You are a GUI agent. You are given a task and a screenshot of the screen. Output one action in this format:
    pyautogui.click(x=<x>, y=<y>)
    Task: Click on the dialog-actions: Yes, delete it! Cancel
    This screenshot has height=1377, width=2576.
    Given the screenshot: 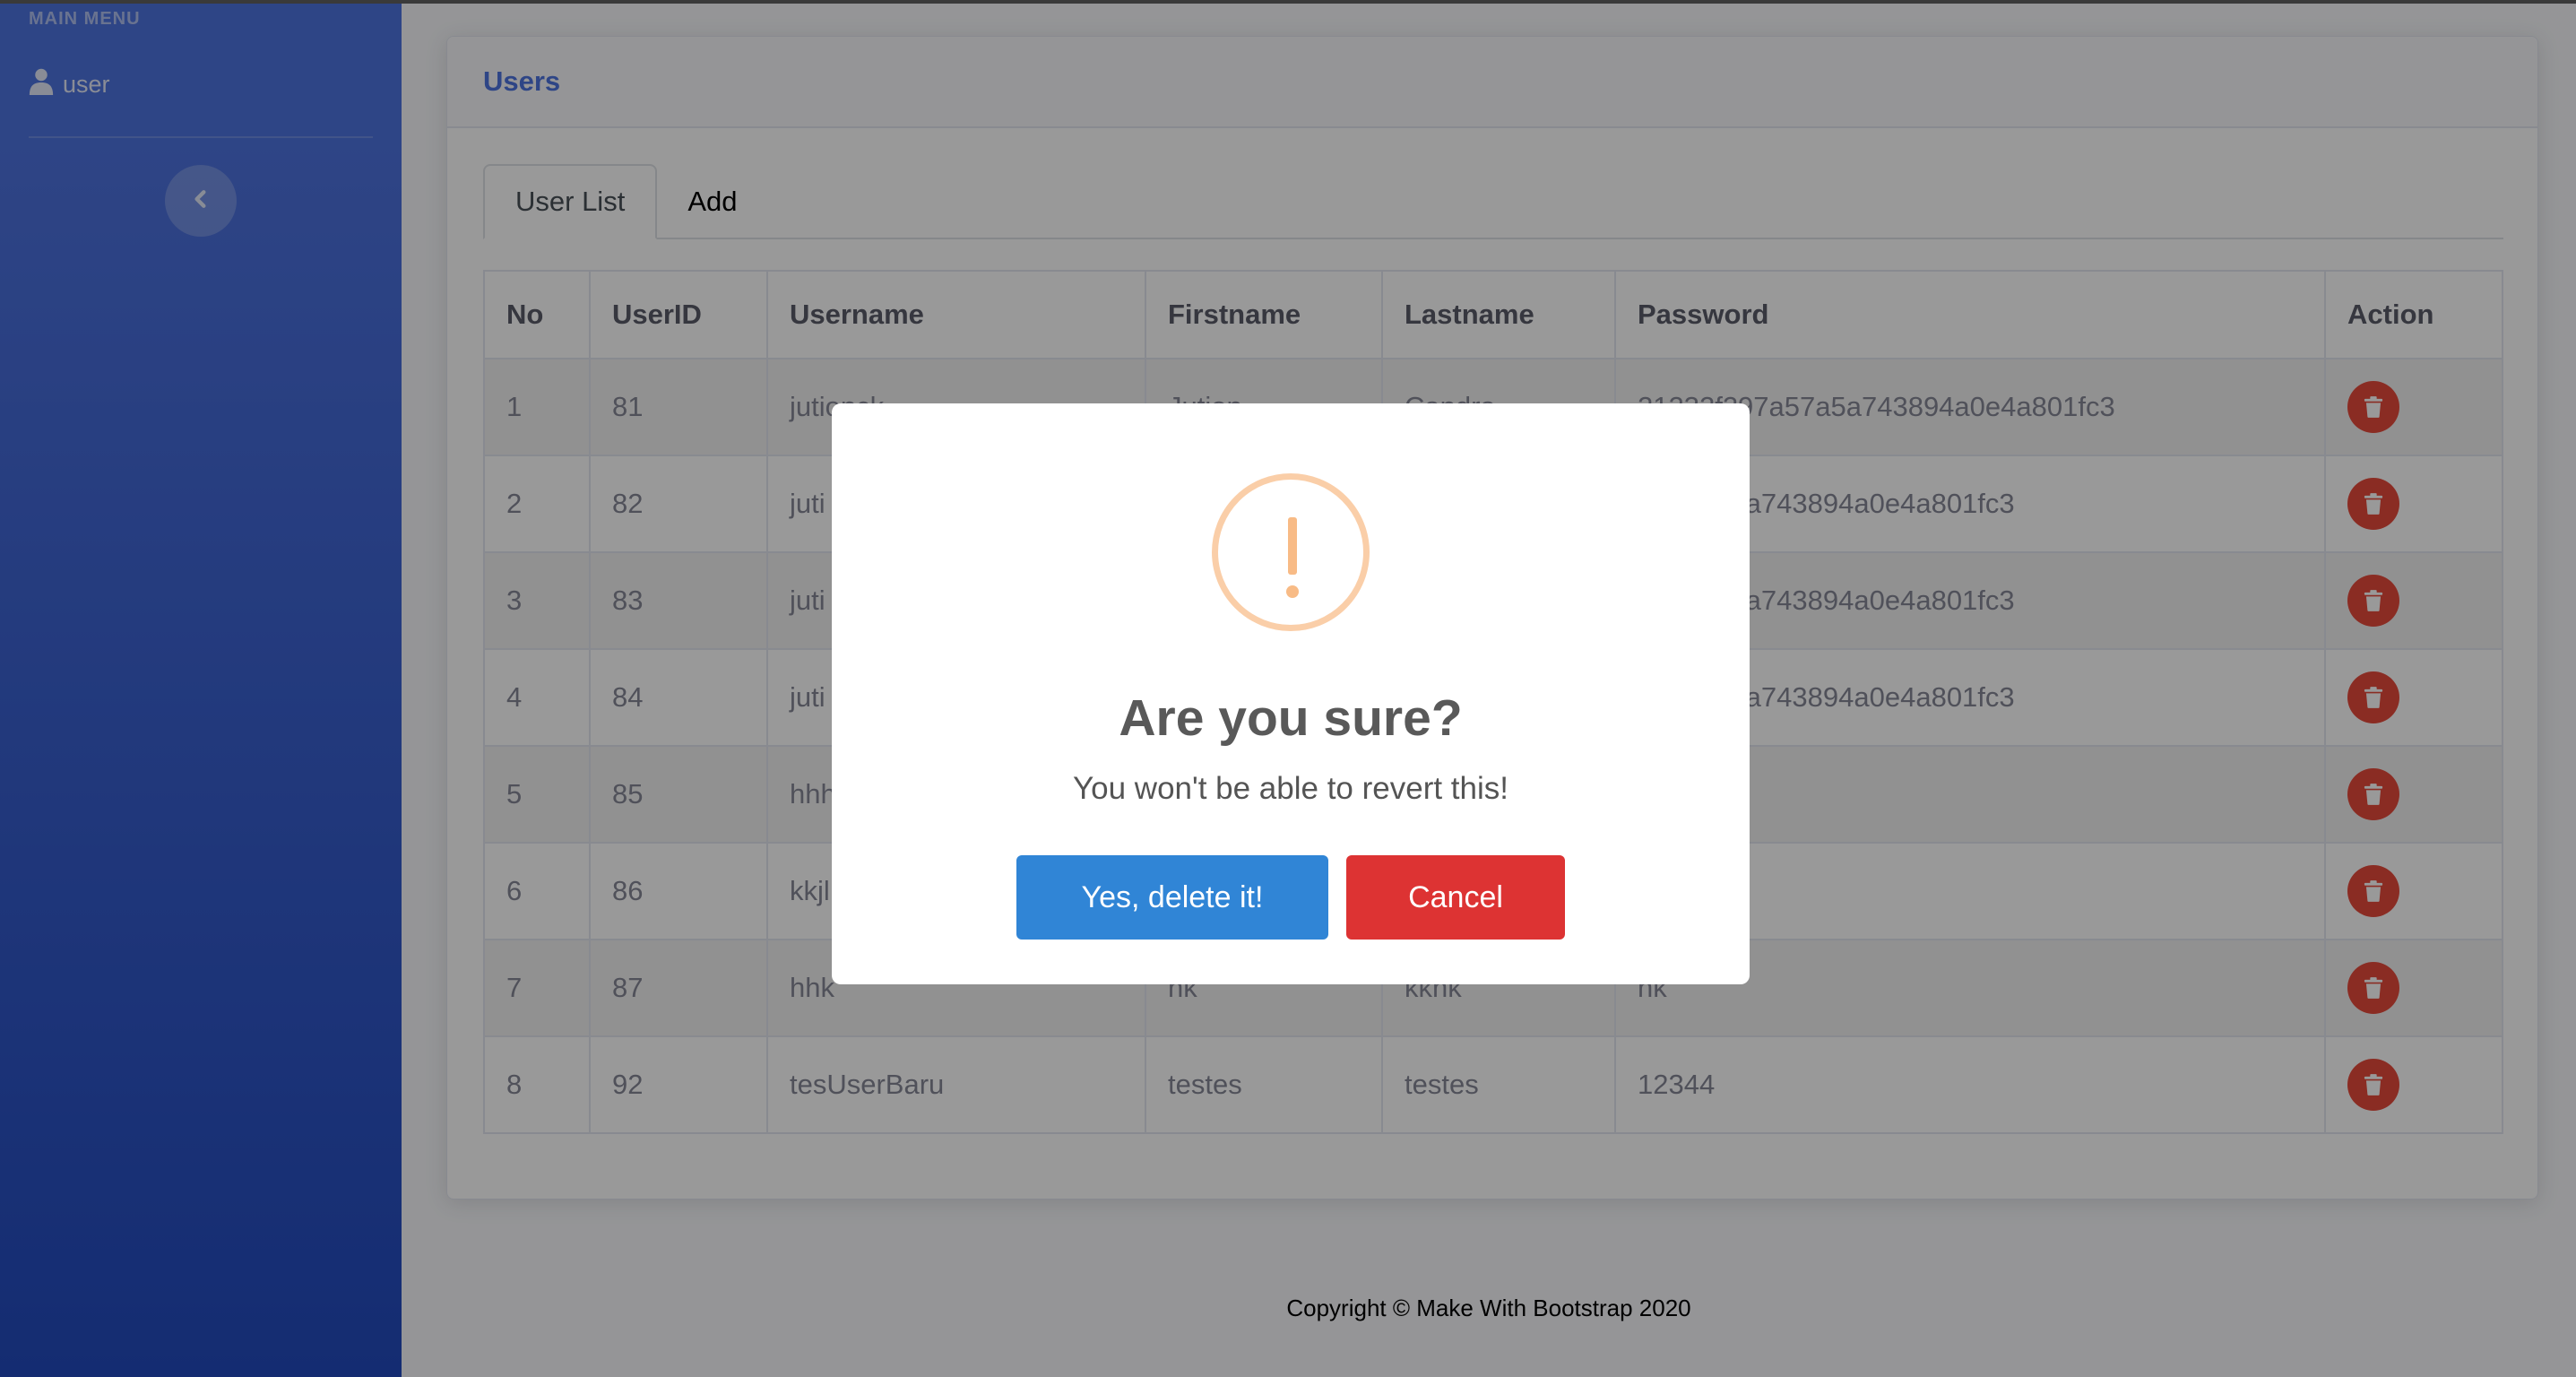 What is the action you would take?
    pyautogui.click(x=1291, y=898)
    